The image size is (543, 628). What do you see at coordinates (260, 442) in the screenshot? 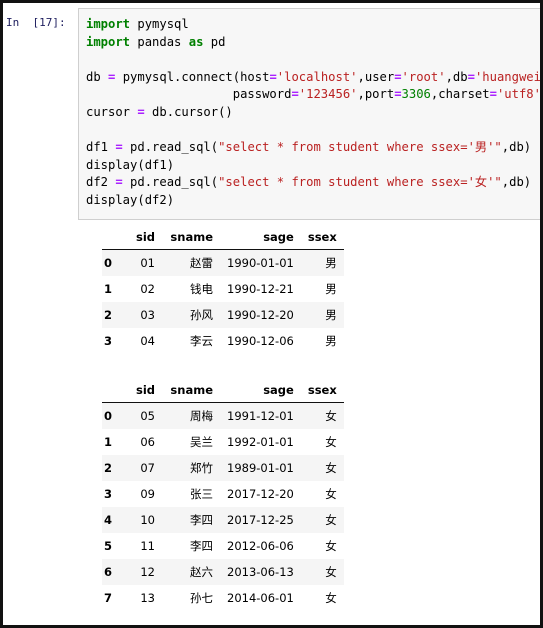
I see `table-cell-sage: 1992-01-01` at bounding box center [260, 442].